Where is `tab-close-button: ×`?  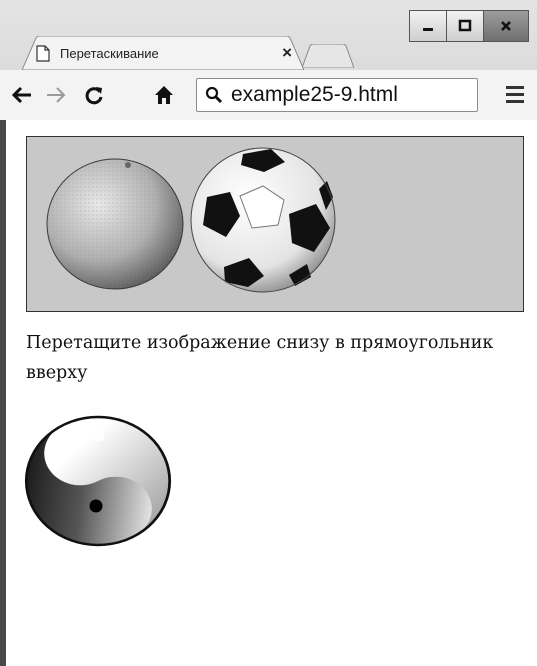 tab-close-button: × is located at coordinates (287, 53).